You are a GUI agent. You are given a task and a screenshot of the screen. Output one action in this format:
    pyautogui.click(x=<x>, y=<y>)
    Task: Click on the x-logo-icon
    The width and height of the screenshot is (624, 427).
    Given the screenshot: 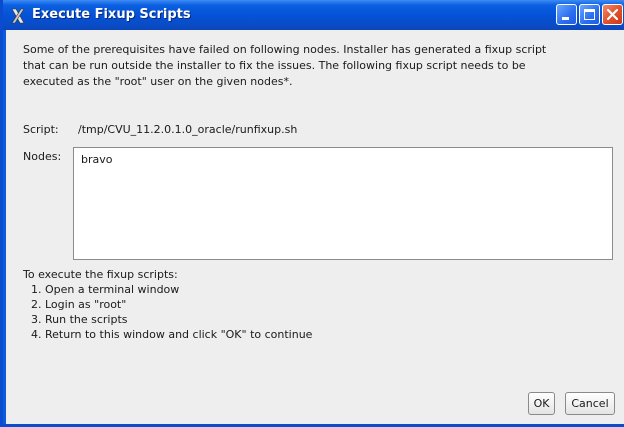 What is the action you would take?
    pyautogui.click(x=18, y=16)
    